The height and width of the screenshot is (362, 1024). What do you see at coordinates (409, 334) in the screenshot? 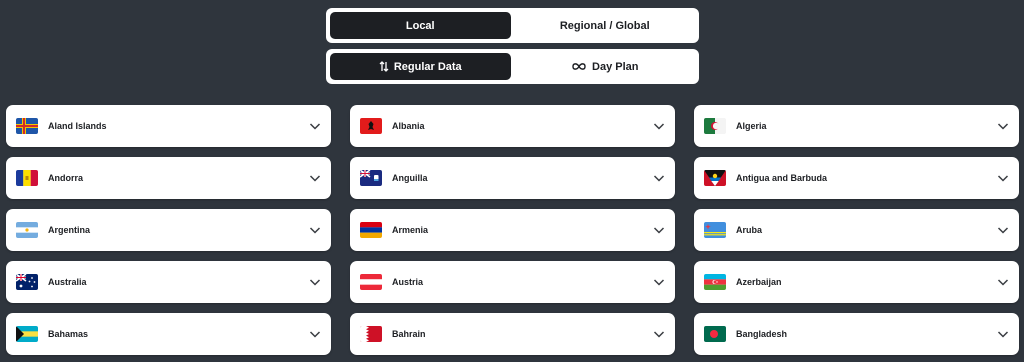
I see `country-name: Bahrain` at bounding box center [409, 334].